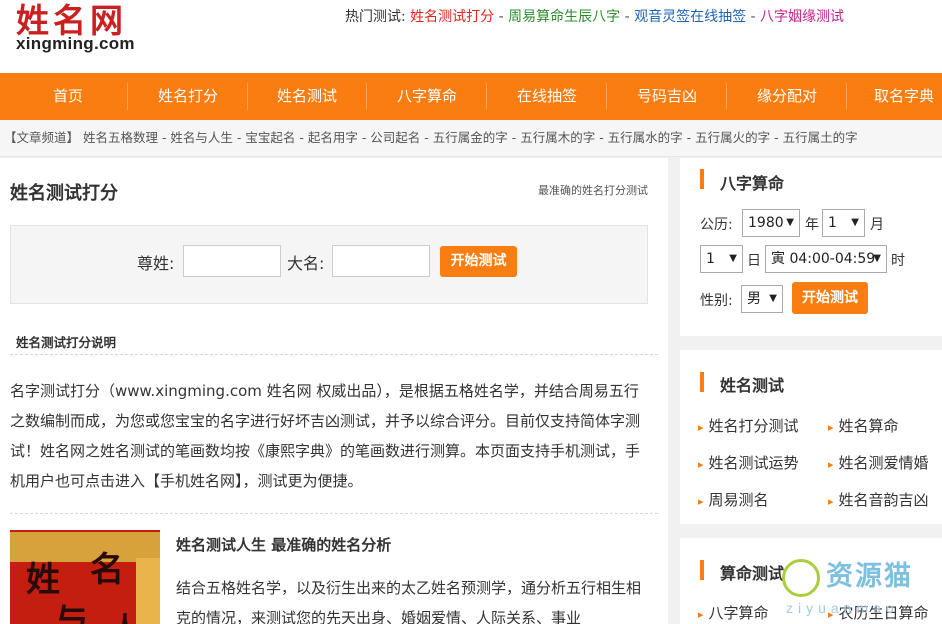 The height and width of the screenshot is (624, 942). Describe the element at coordinates (752, 385) in the screenshot. I see `name-test-panel-title: 姓名测试` at that location.